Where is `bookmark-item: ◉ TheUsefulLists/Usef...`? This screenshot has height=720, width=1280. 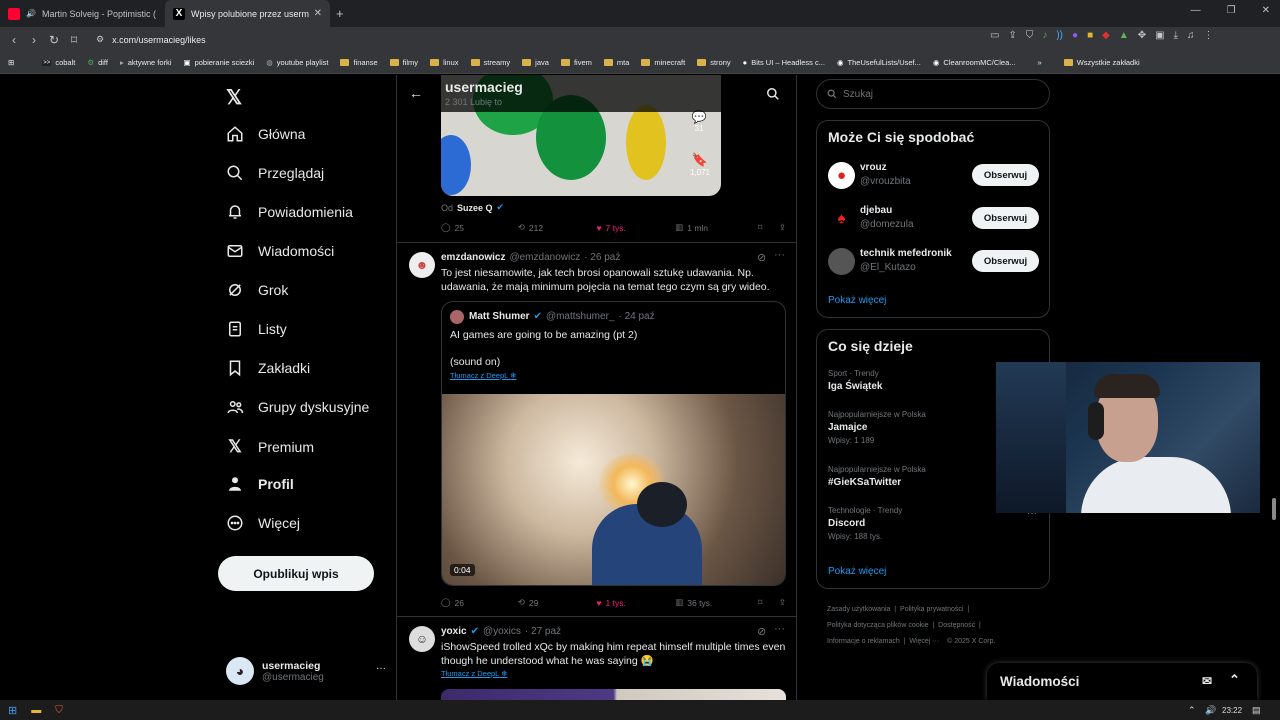
bookmark-item: ◉ TheUsefulLists/Usef... is located at coordinates (879, 62).